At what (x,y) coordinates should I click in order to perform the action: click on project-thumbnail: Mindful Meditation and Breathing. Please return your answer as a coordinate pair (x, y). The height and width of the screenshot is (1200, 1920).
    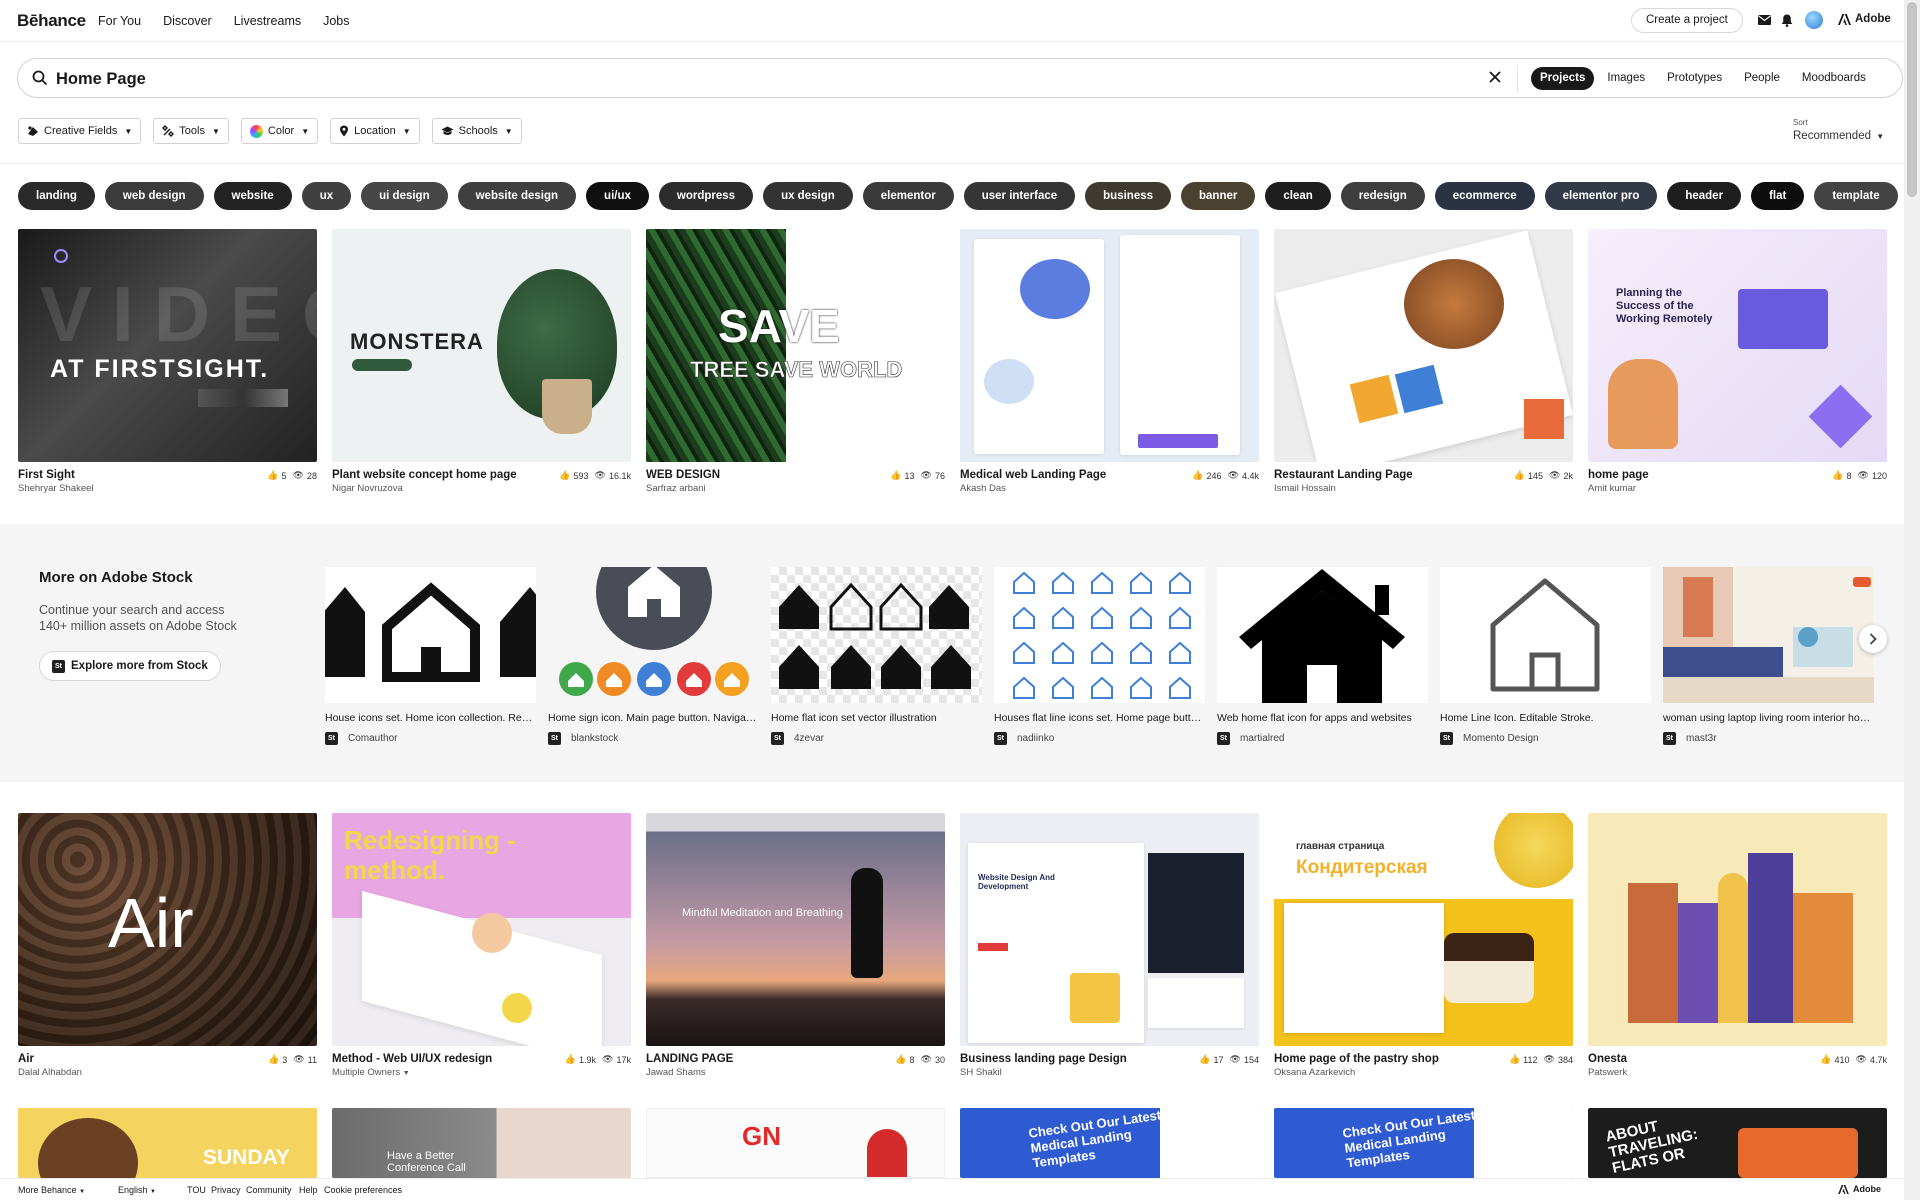
    Looking at the image, I should click on (795, 929).